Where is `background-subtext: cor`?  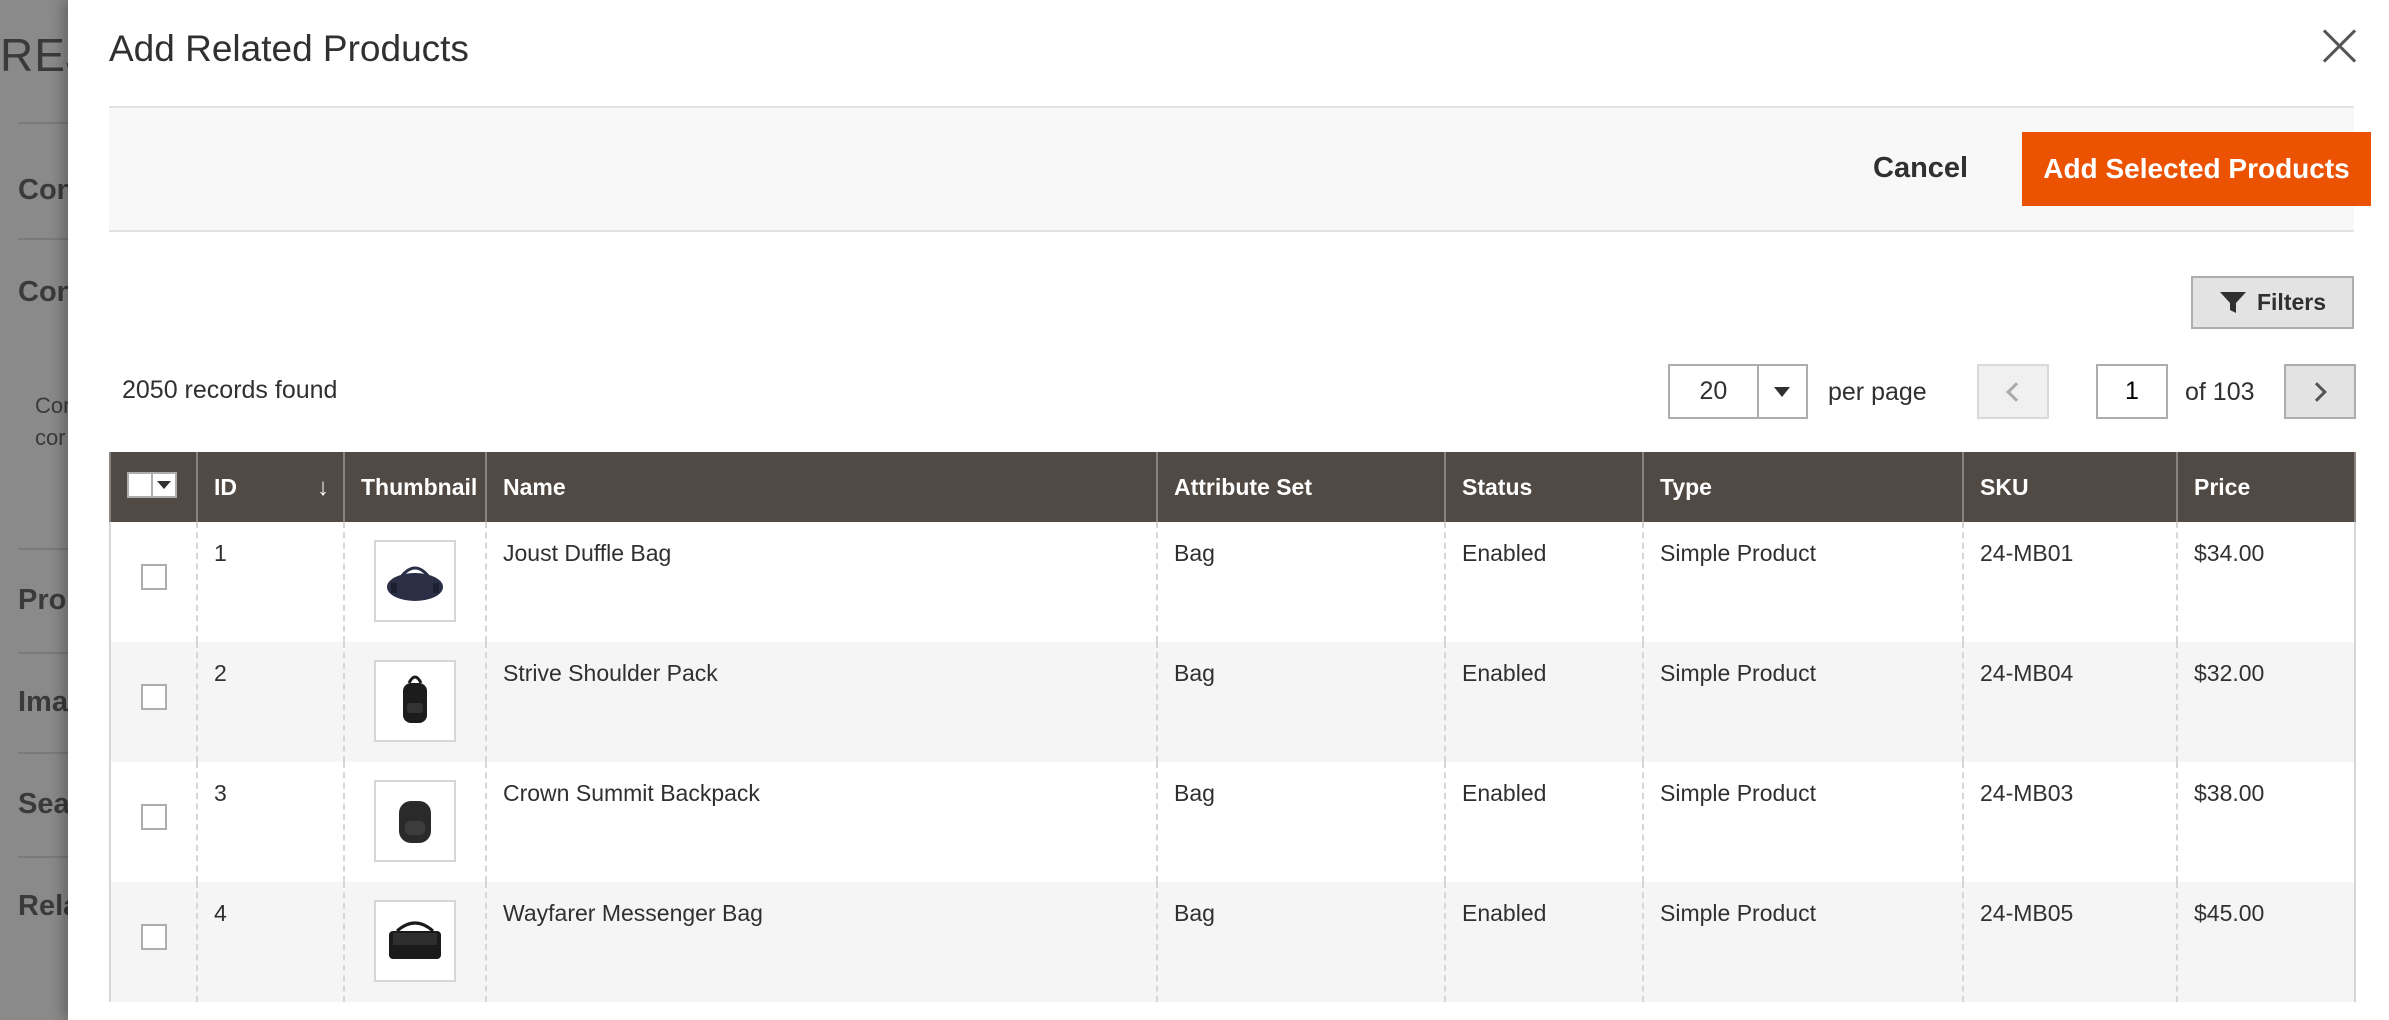
background-subtext: cor is located at coordinates (50, 437).